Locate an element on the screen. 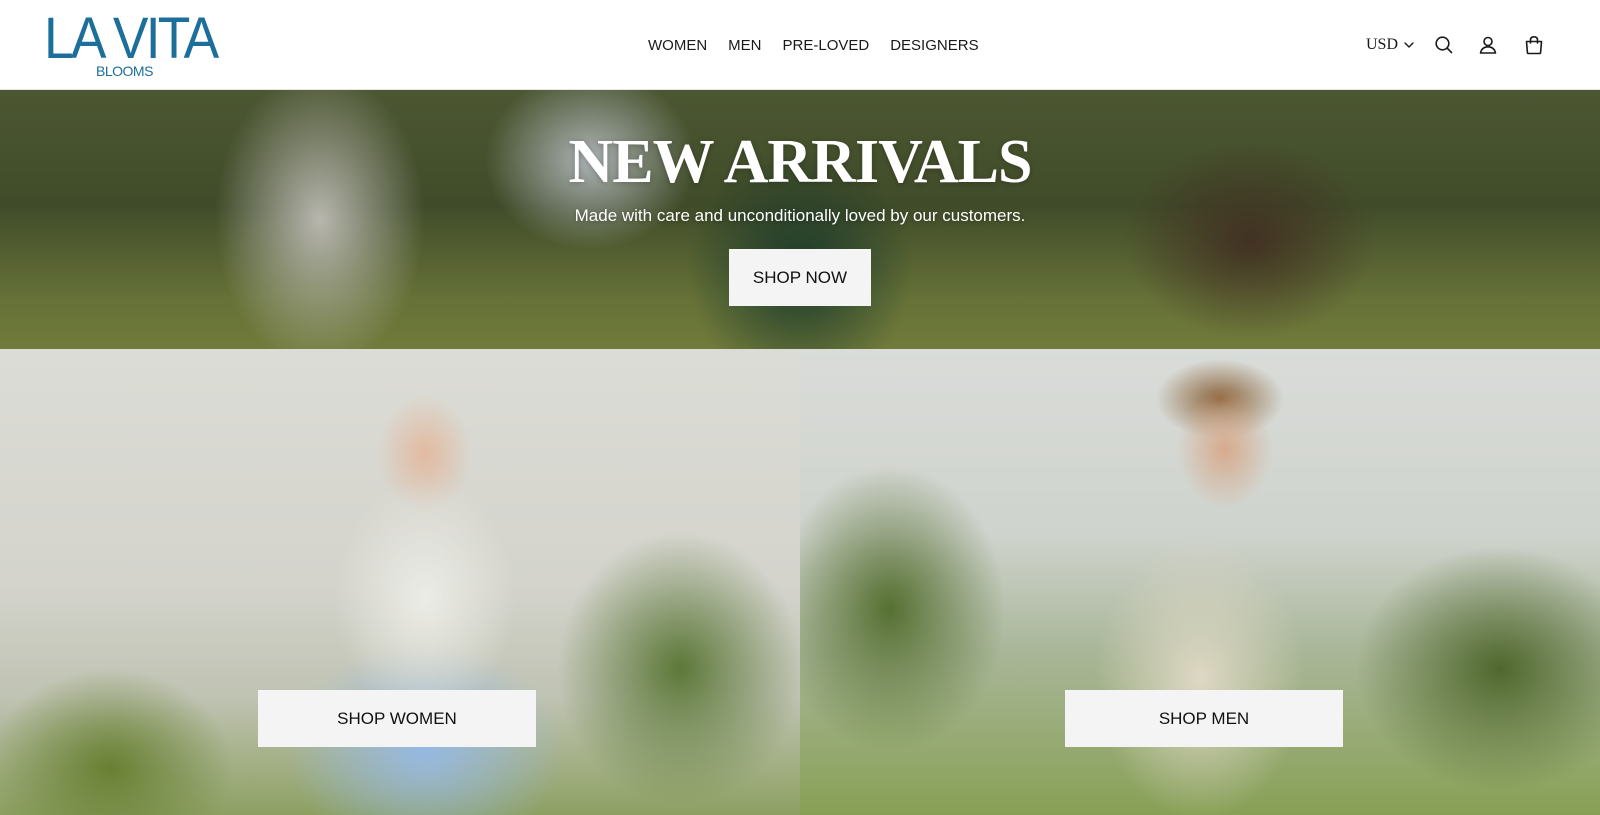 The height and width of the screenshot is (815, 1600). cart-button is located at coordinates (1534, 45).